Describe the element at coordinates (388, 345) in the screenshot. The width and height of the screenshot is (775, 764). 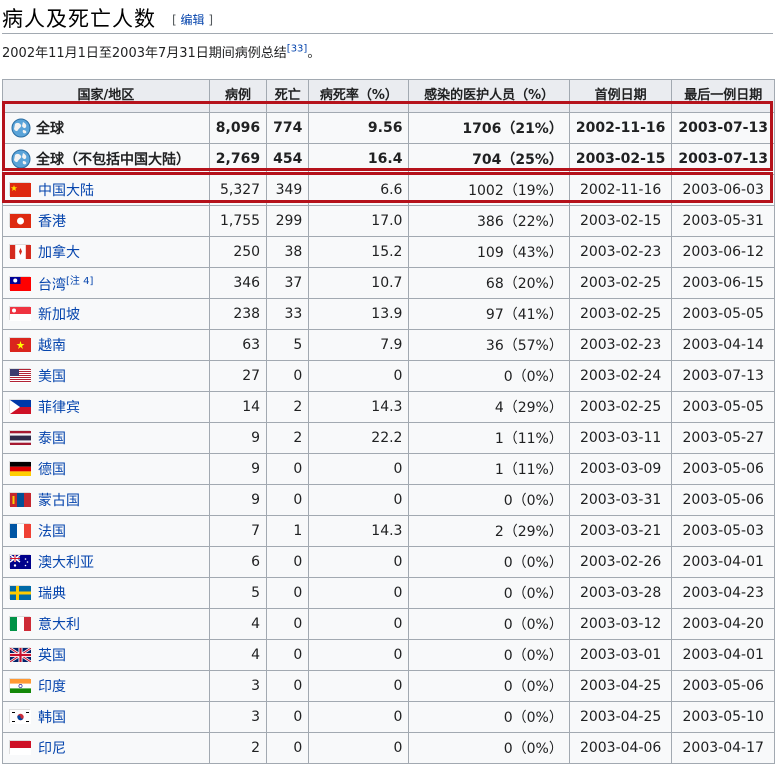
I see `table-row: 越南 63 5 7.9 36（57%） 2003-02-23 2003-04-14` at that location.